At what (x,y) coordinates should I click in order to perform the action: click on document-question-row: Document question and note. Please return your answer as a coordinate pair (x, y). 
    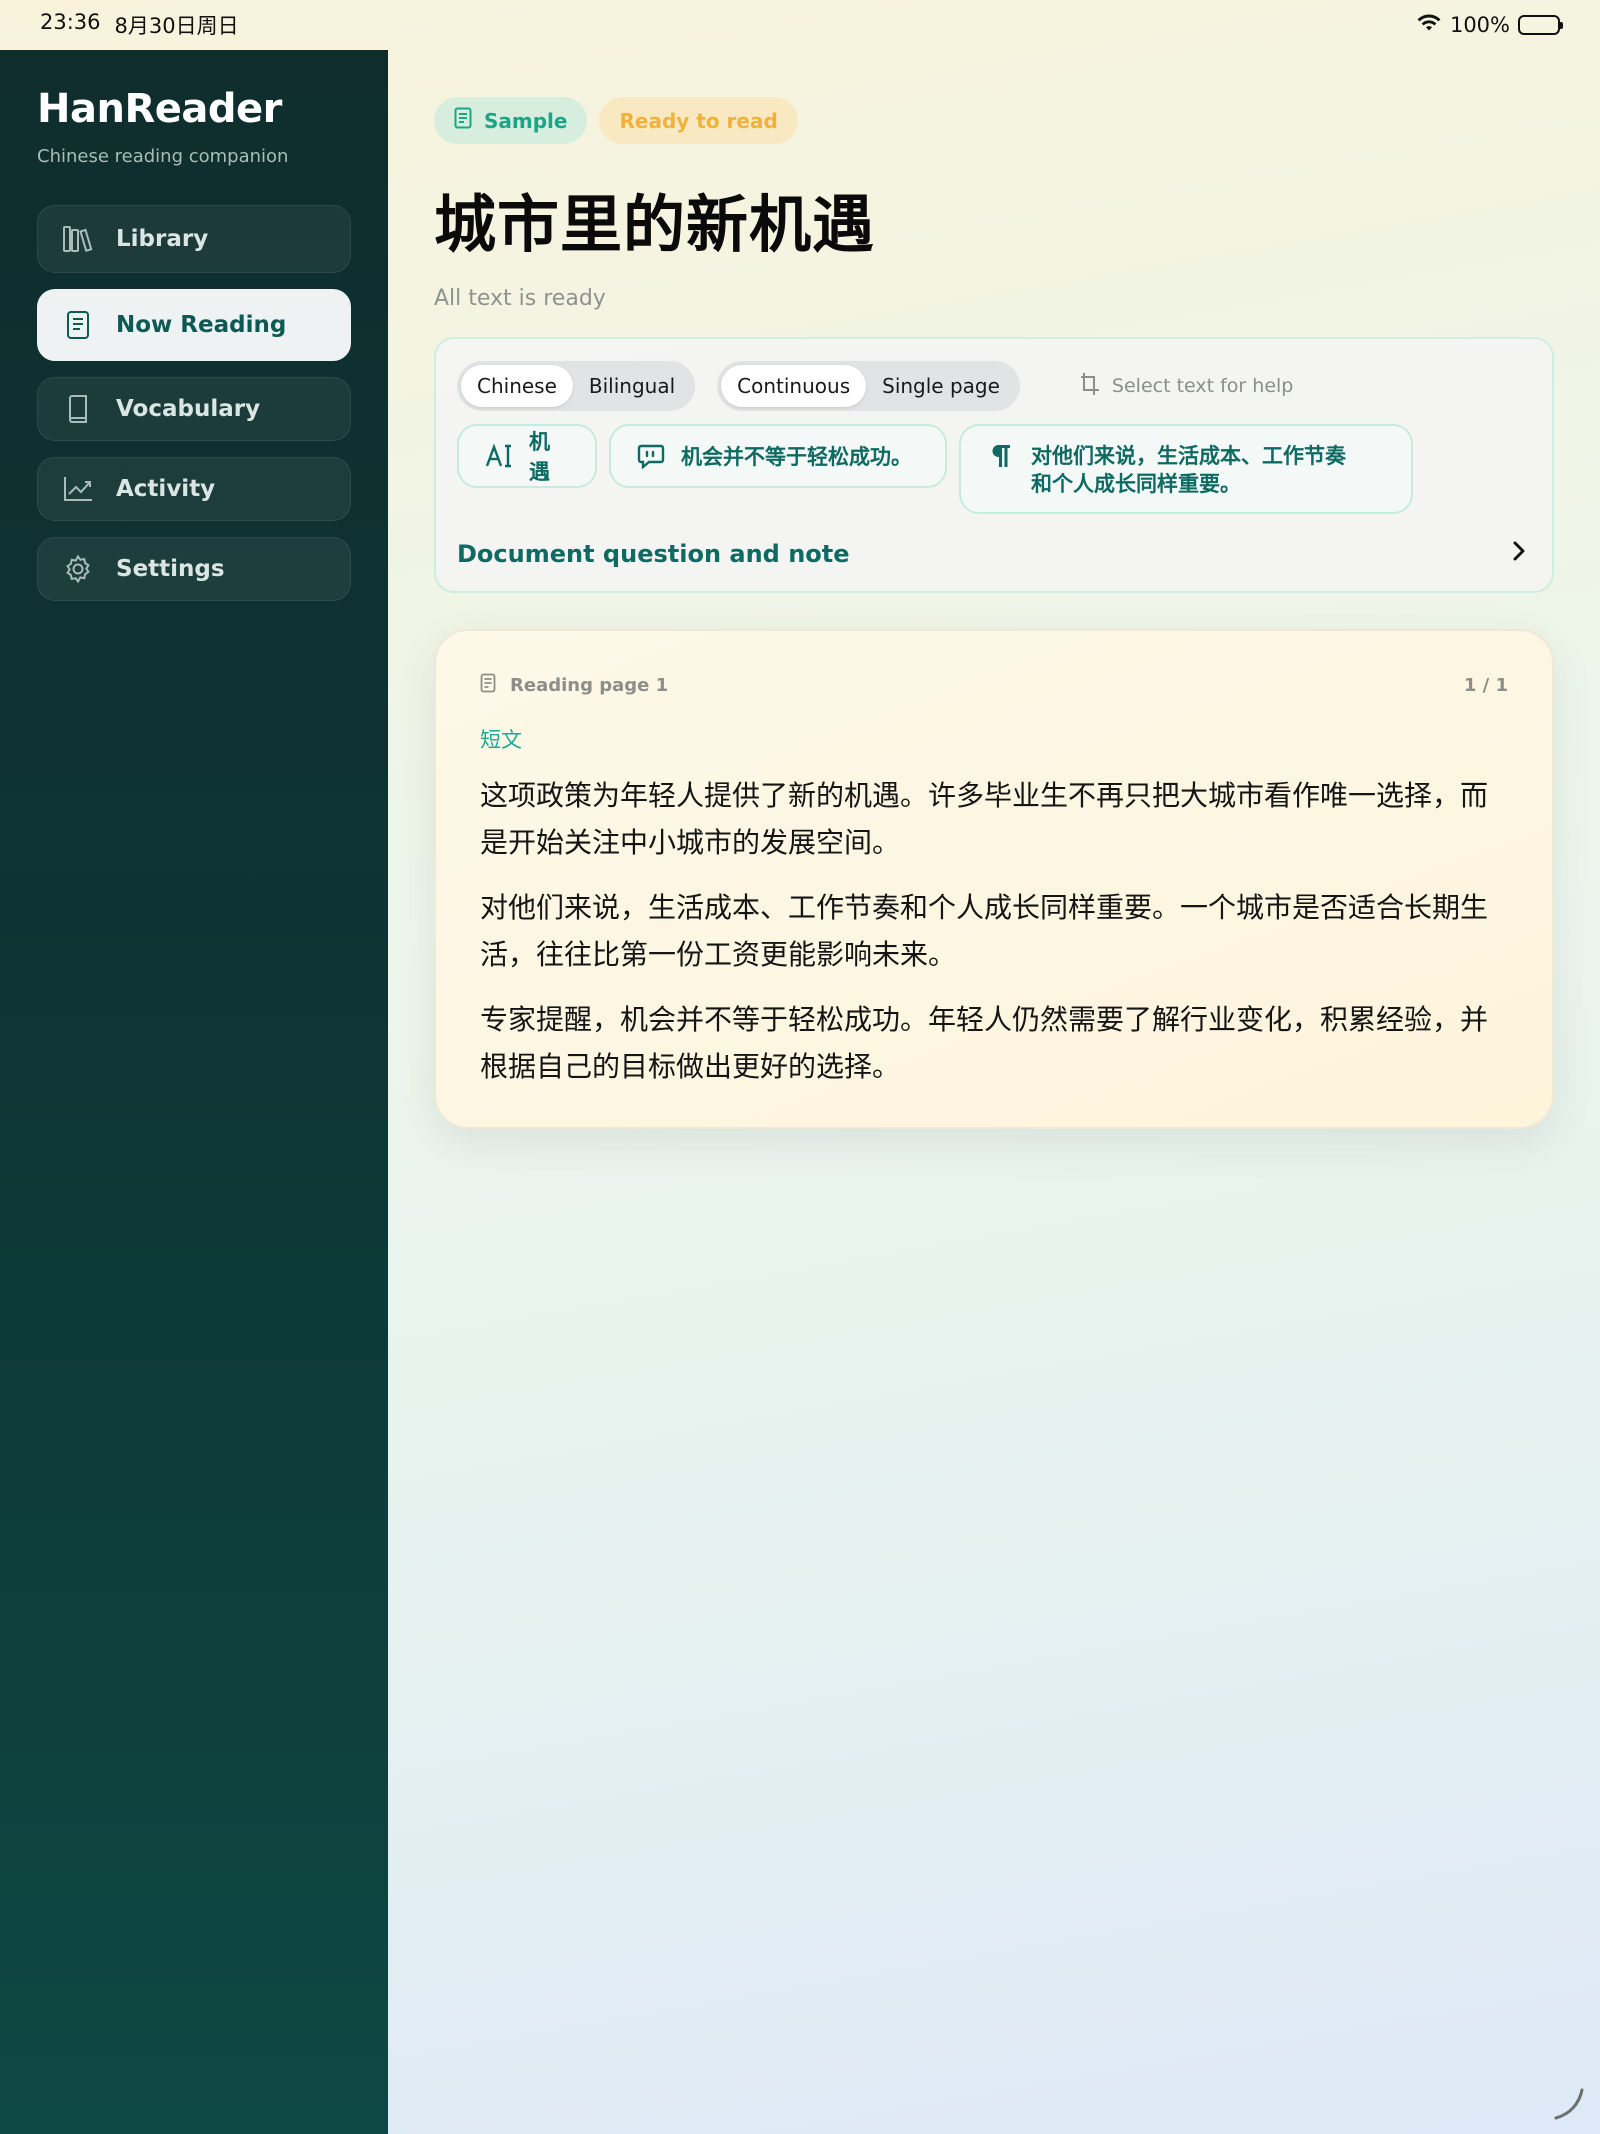
    Looking at the image, I should click on (991, 554).